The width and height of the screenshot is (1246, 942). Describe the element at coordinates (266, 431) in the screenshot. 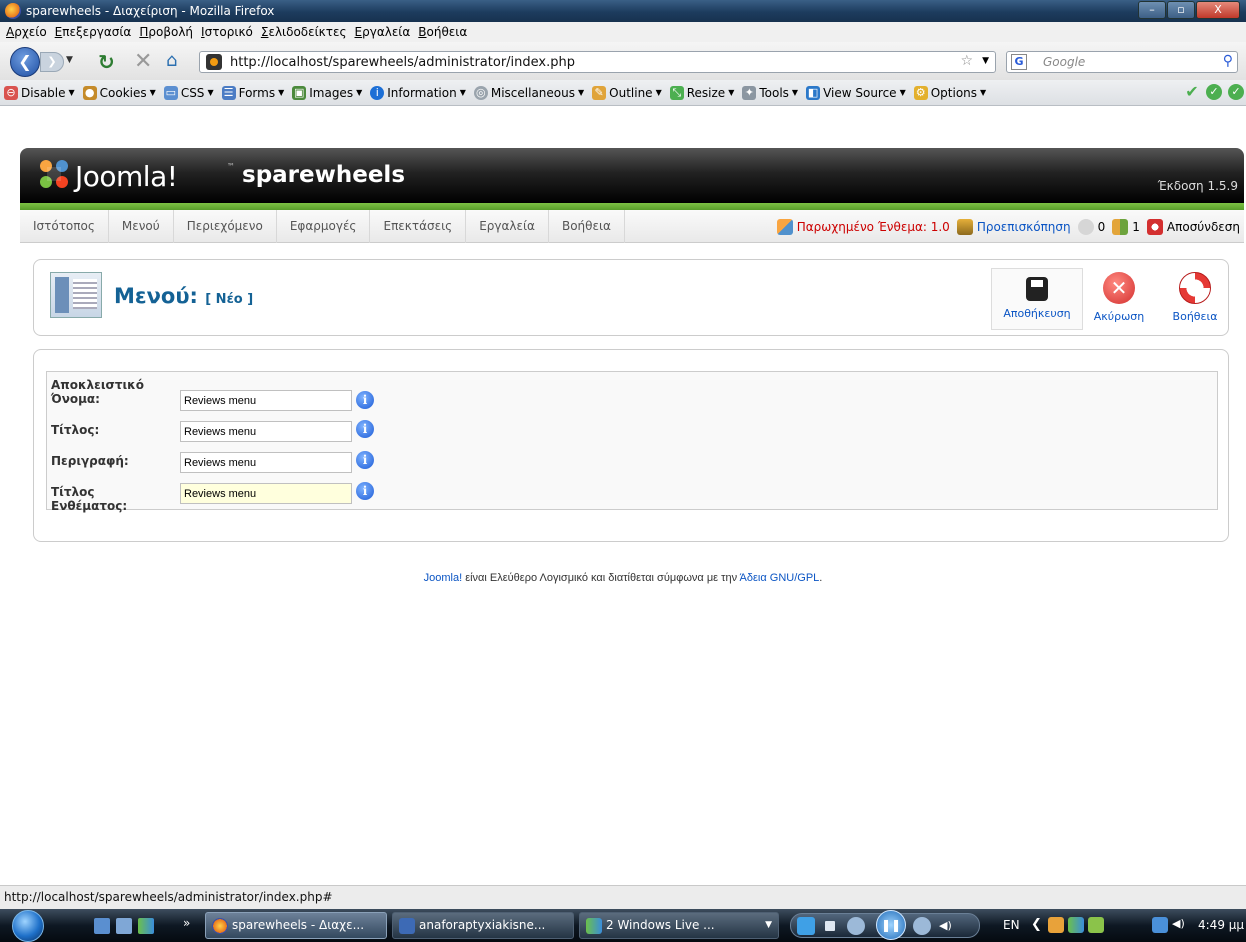

I see `title-input: Reviews menu` at that location.